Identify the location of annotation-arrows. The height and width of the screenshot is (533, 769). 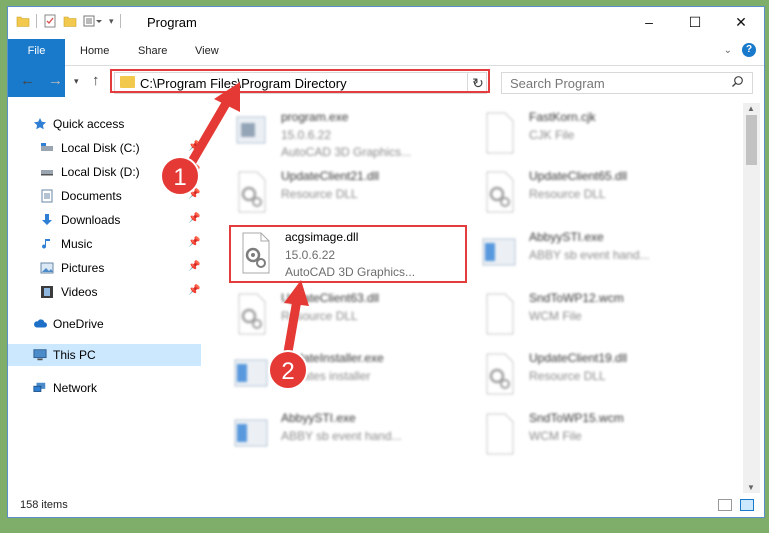
(247, 219).